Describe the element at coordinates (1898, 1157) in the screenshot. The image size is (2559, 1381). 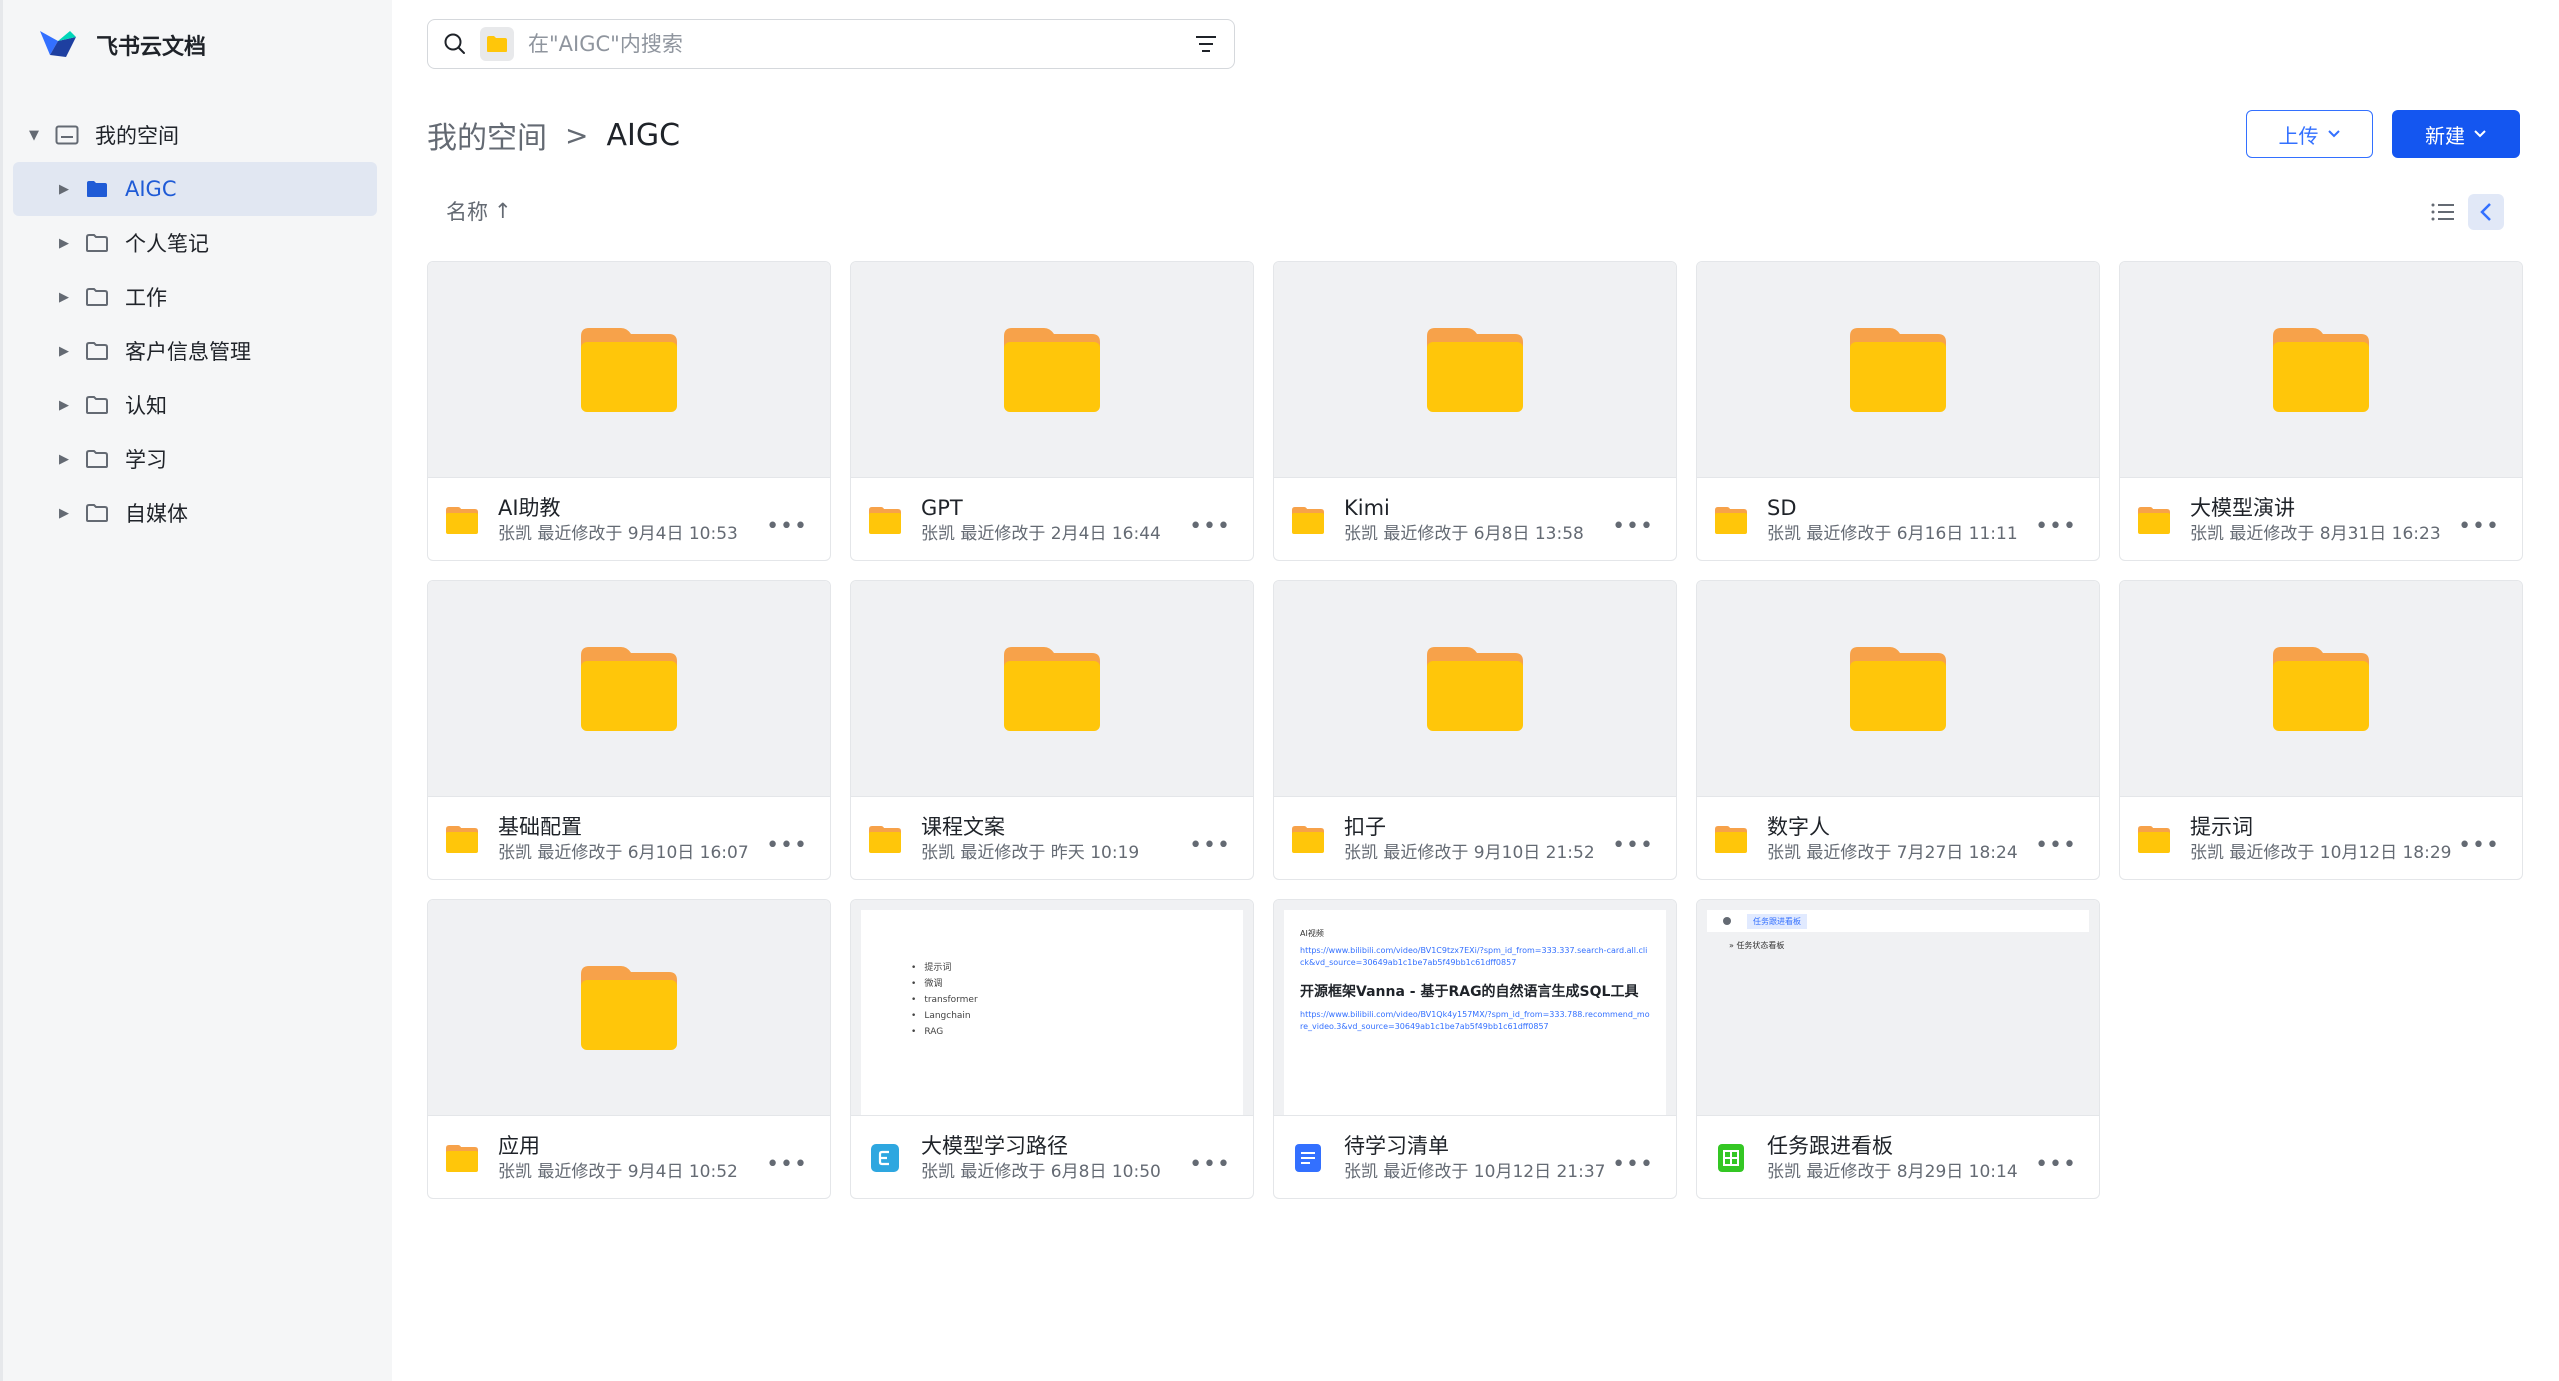
I see `card-meta: 任务跟进看板 张凯 最近修改于 8月29日 10:14 •••` at that location.